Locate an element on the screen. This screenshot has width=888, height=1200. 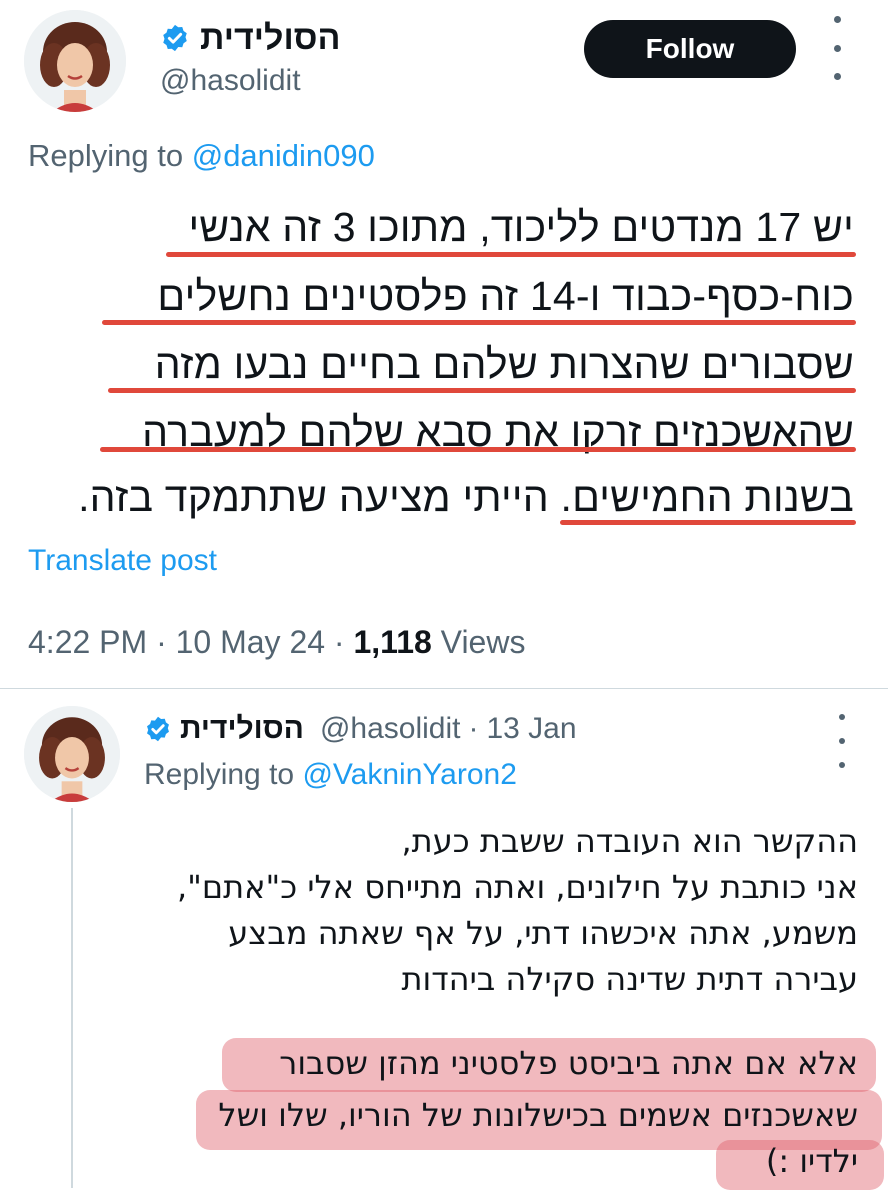
reply-highlight-line-3: ילדיו :) is located at coordinates (811, 1161).